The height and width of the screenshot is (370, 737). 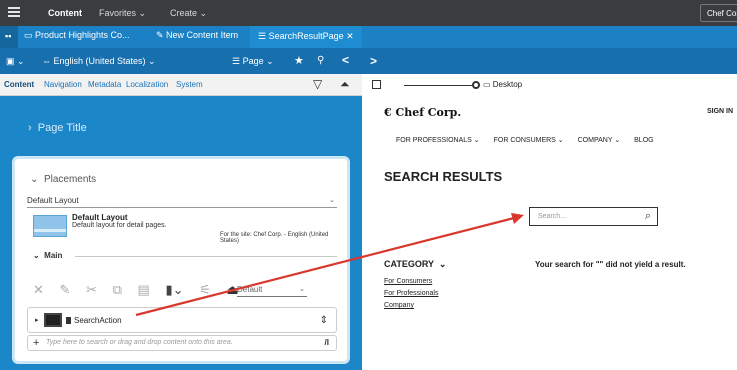 What do you see at coordinates (237, 61) in the screenshot?
I see `page-type-icon: ☰` at bounding box center [237, 61].